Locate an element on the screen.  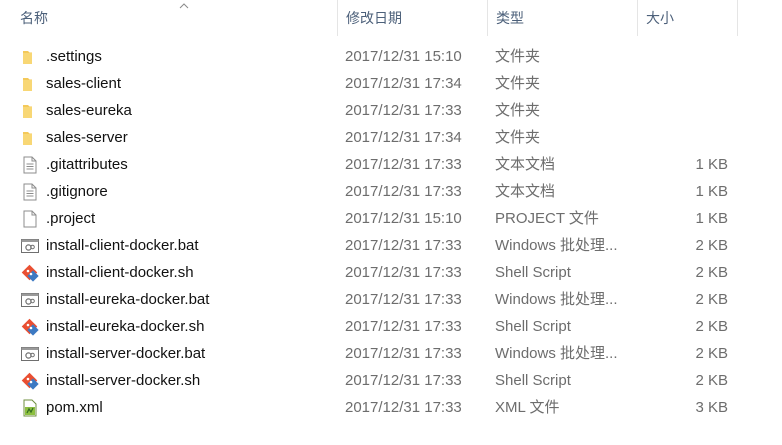
file-name: .gitignore is located at coordinates (77, 191).